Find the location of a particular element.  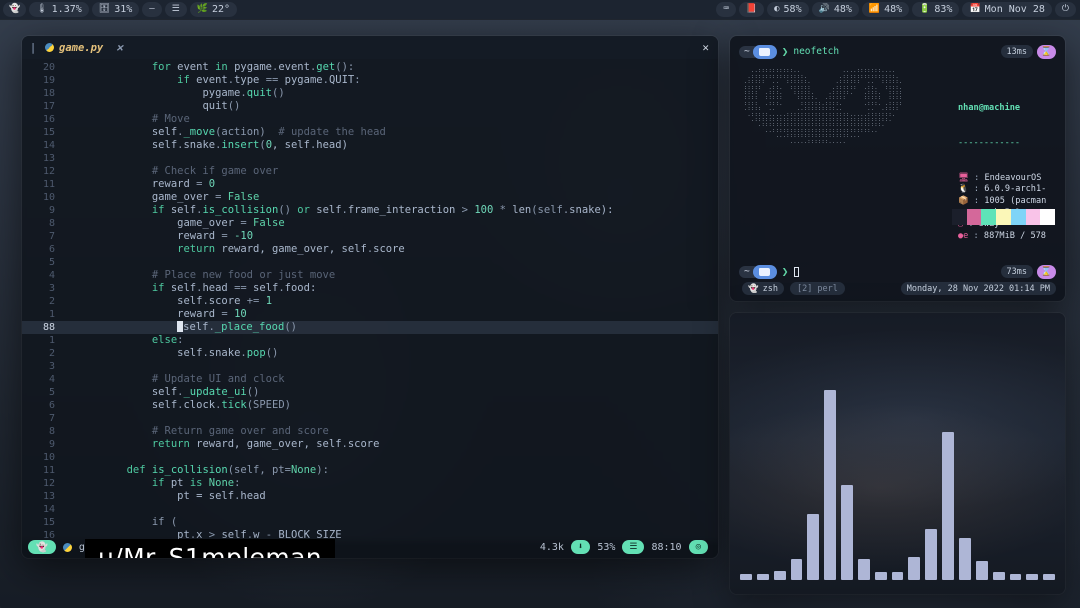

code-line: 8 game_over = False is located at coordinates (370, 223).